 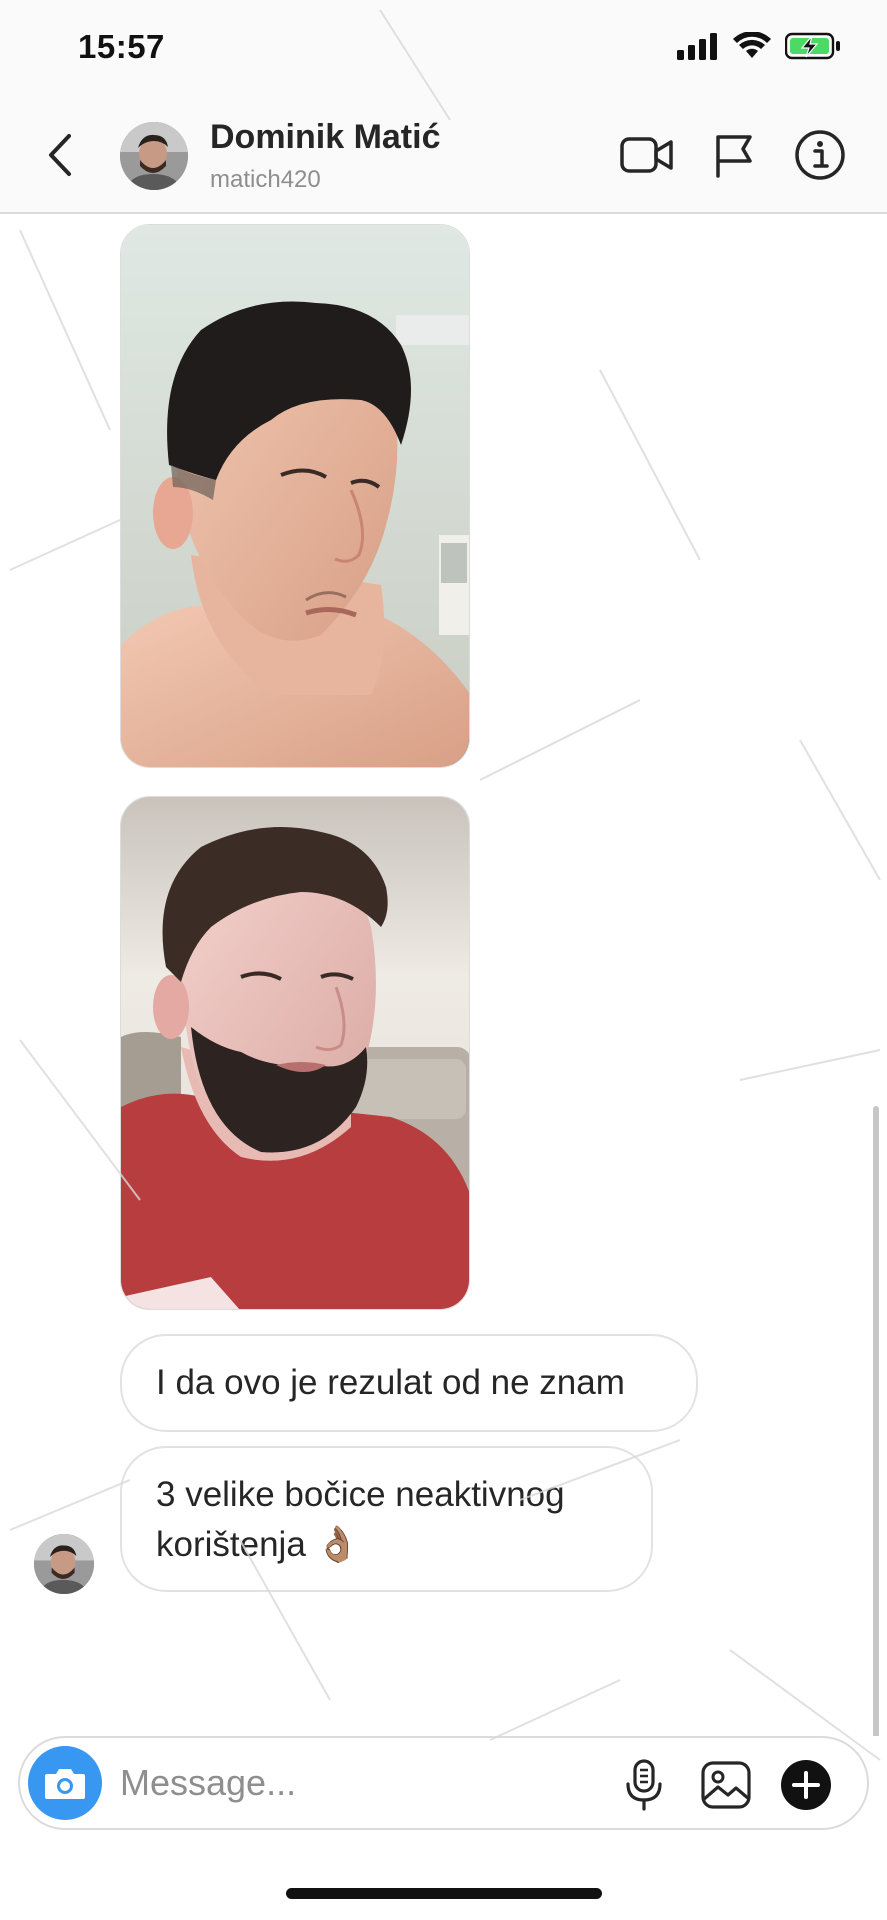 I want to click on info-icon, so click(x=820, y=155).